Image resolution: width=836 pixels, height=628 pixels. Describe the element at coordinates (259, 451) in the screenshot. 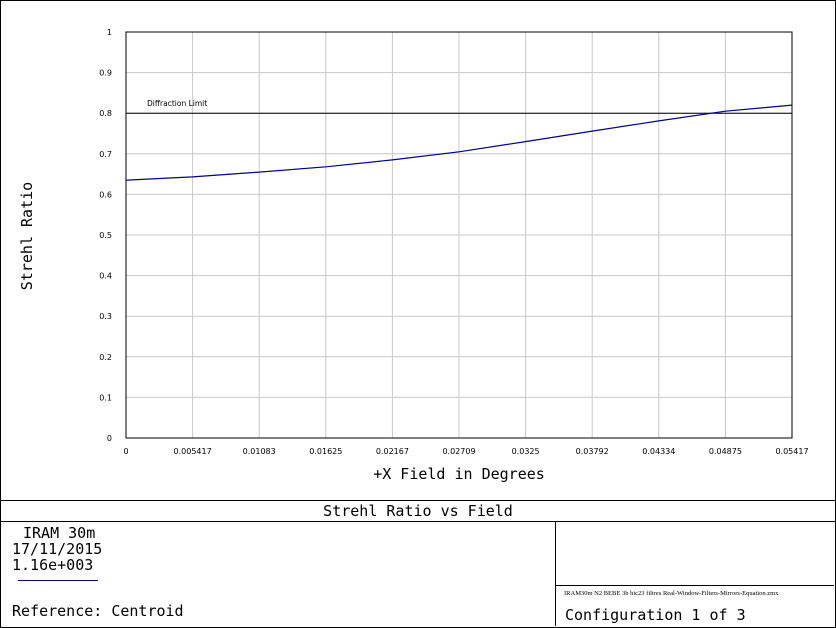

I see `x-tick-label: 0.01083` at that location.